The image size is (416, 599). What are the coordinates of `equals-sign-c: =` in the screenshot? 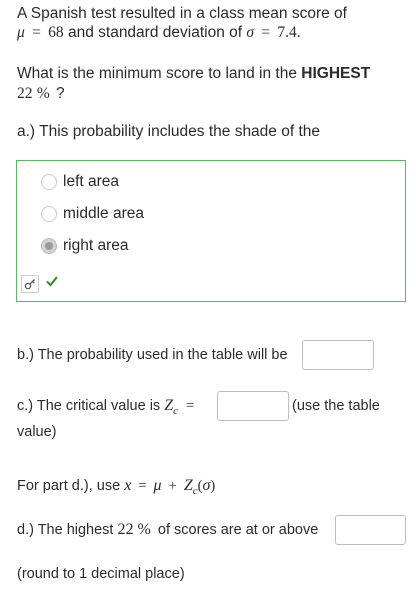 It's located at (190, 406).